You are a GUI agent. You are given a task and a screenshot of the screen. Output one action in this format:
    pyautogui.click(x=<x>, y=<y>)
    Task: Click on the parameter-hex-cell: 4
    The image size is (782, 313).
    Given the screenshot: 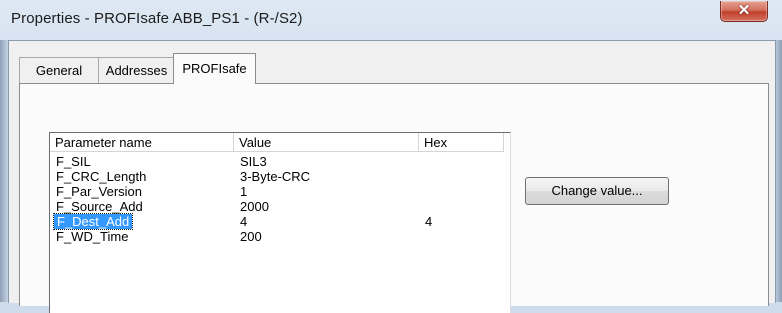 What is the action you would take?
    pyautogui.click(x=429, y=221)
    